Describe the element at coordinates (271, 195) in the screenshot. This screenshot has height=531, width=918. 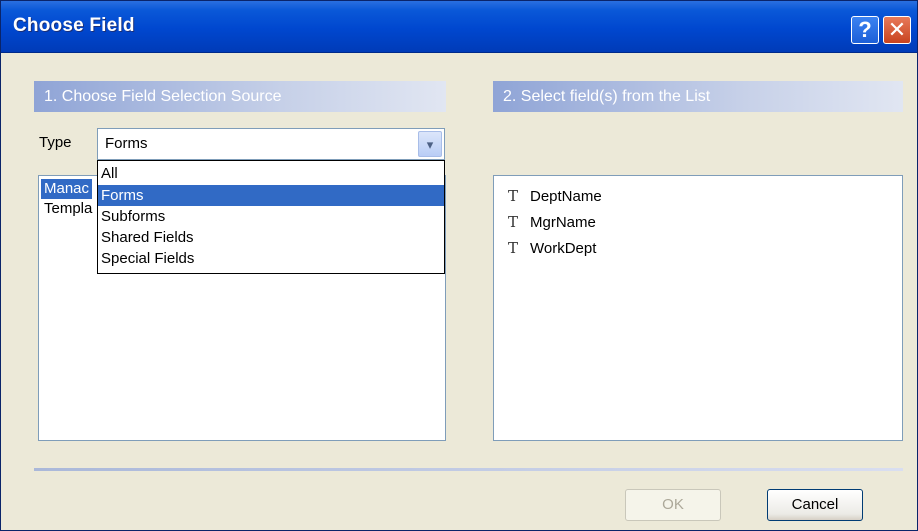
I see `dropdown-option-forms: Forms` at that location.